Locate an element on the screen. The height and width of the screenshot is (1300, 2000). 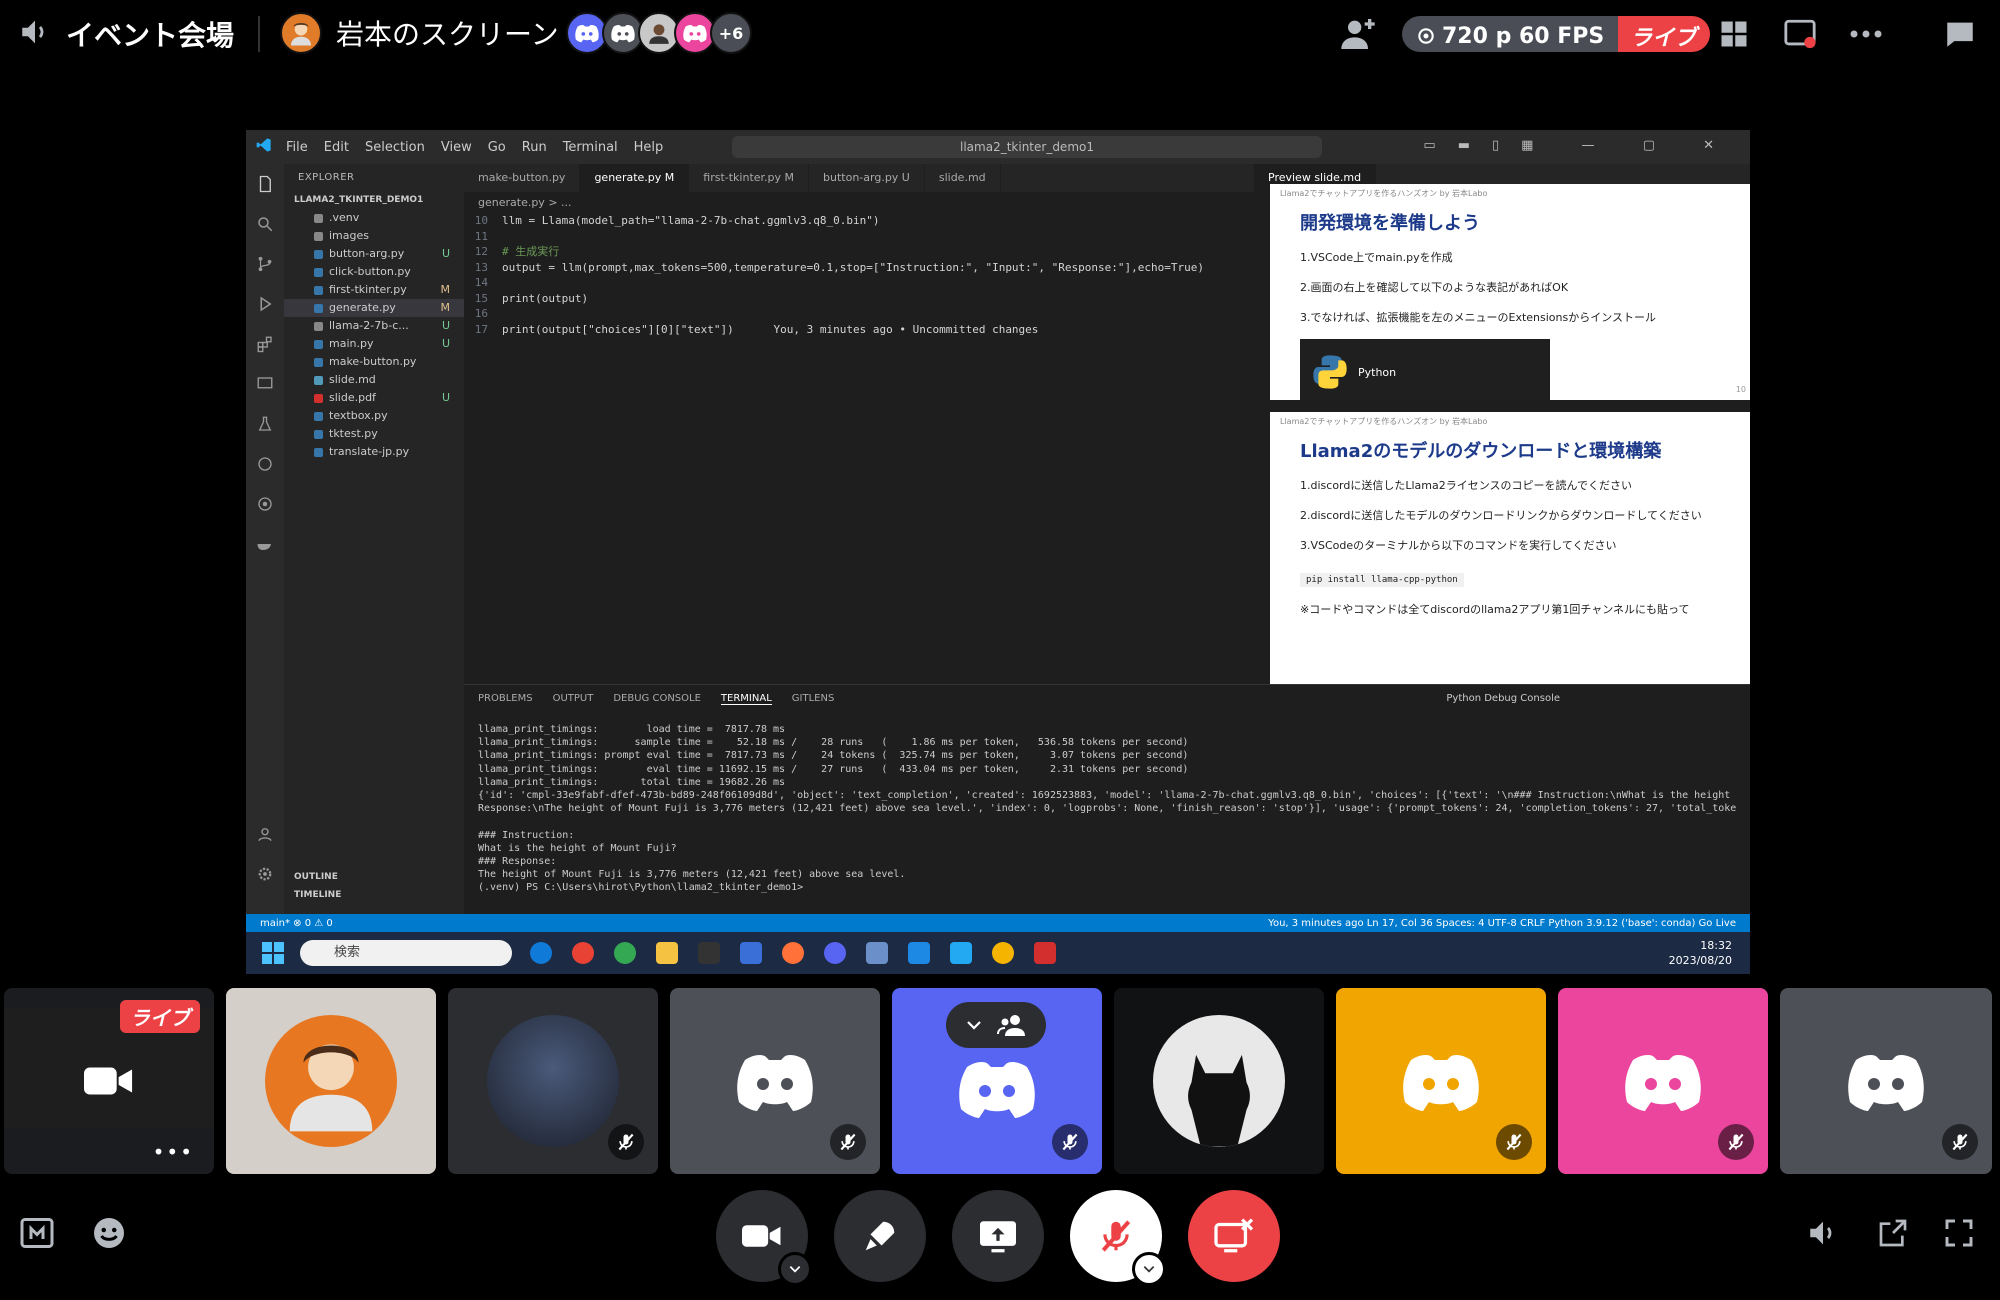
code-line: 16 is located at coordinates (859, 314).